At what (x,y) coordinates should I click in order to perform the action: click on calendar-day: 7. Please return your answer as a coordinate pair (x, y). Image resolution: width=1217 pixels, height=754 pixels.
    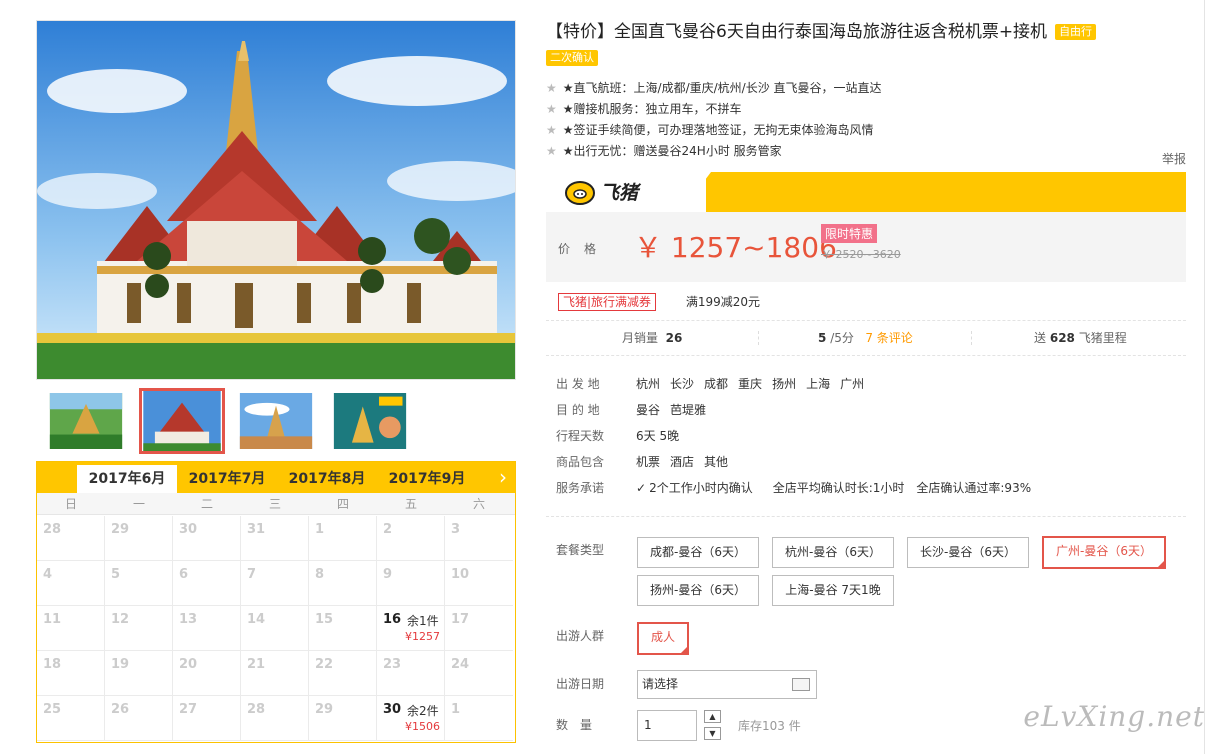
    Looking at the image, I should click on (275, 583).